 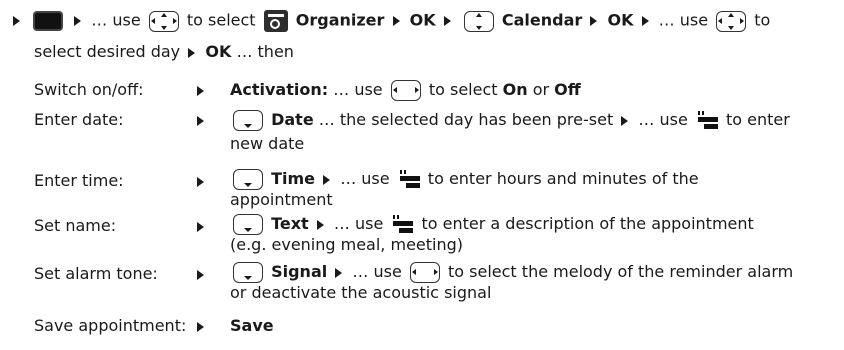 What do you see at coordinates (107, 51) in the screenshot?
I see `intro-select-day: select desired day` at bounding box center [107, 51].